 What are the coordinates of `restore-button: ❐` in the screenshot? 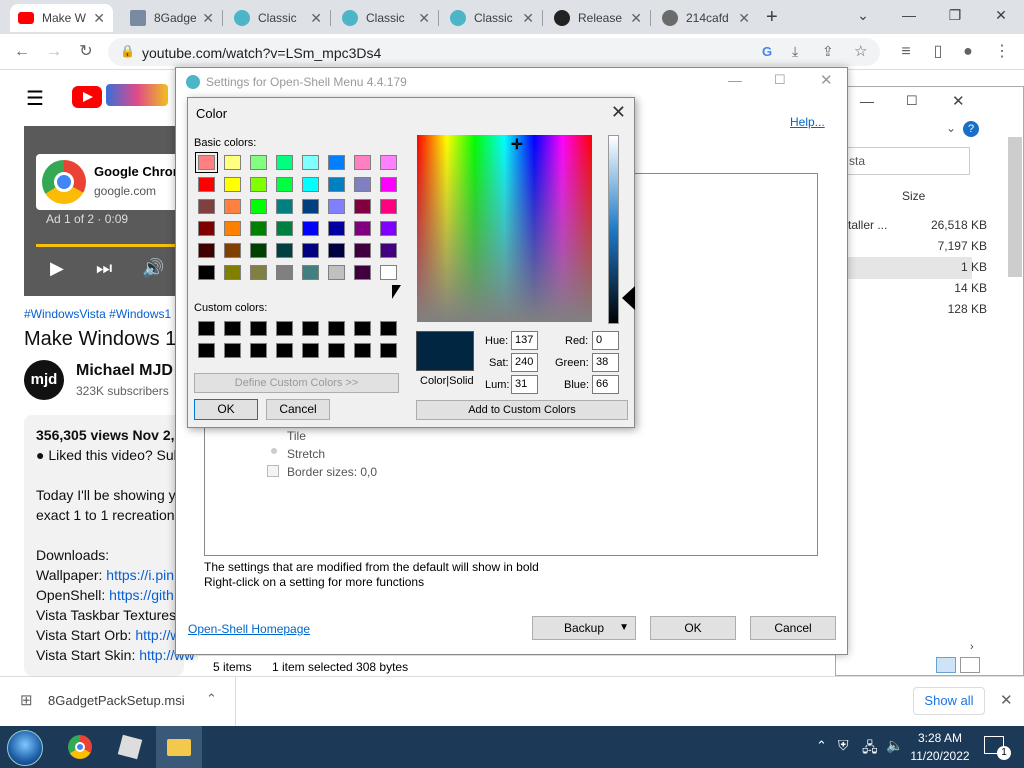 It's located at (955, 16).